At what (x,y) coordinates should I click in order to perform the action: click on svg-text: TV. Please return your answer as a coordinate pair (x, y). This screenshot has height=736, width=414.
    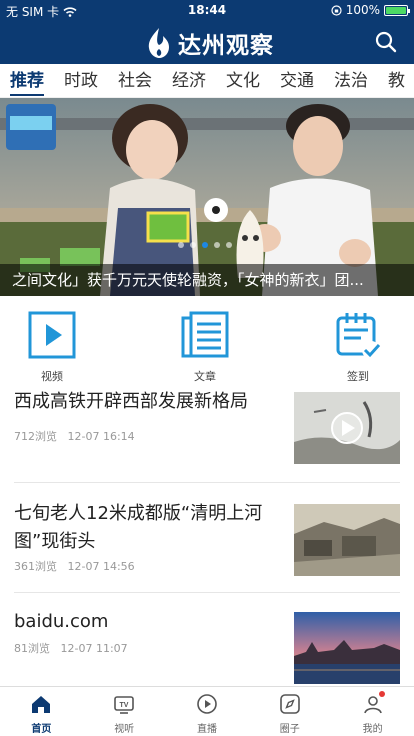
    Looking at the image, I should click on (124, 705).